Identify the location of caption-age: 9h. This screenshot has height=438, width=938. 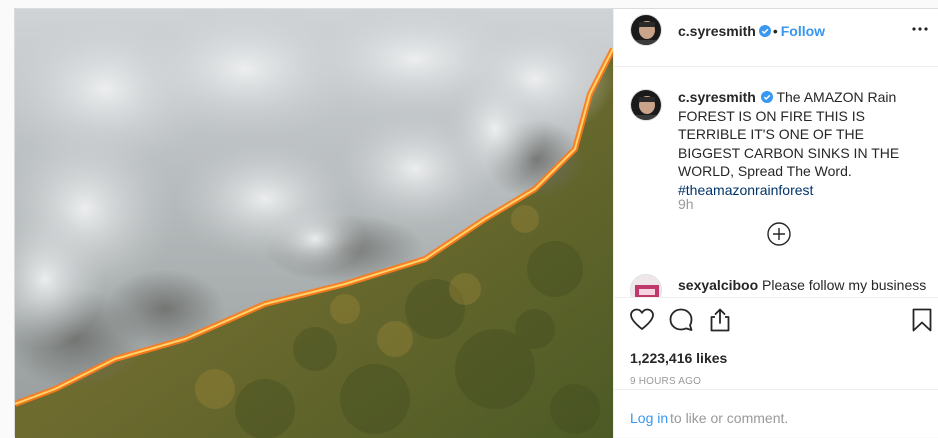
(686, 204).